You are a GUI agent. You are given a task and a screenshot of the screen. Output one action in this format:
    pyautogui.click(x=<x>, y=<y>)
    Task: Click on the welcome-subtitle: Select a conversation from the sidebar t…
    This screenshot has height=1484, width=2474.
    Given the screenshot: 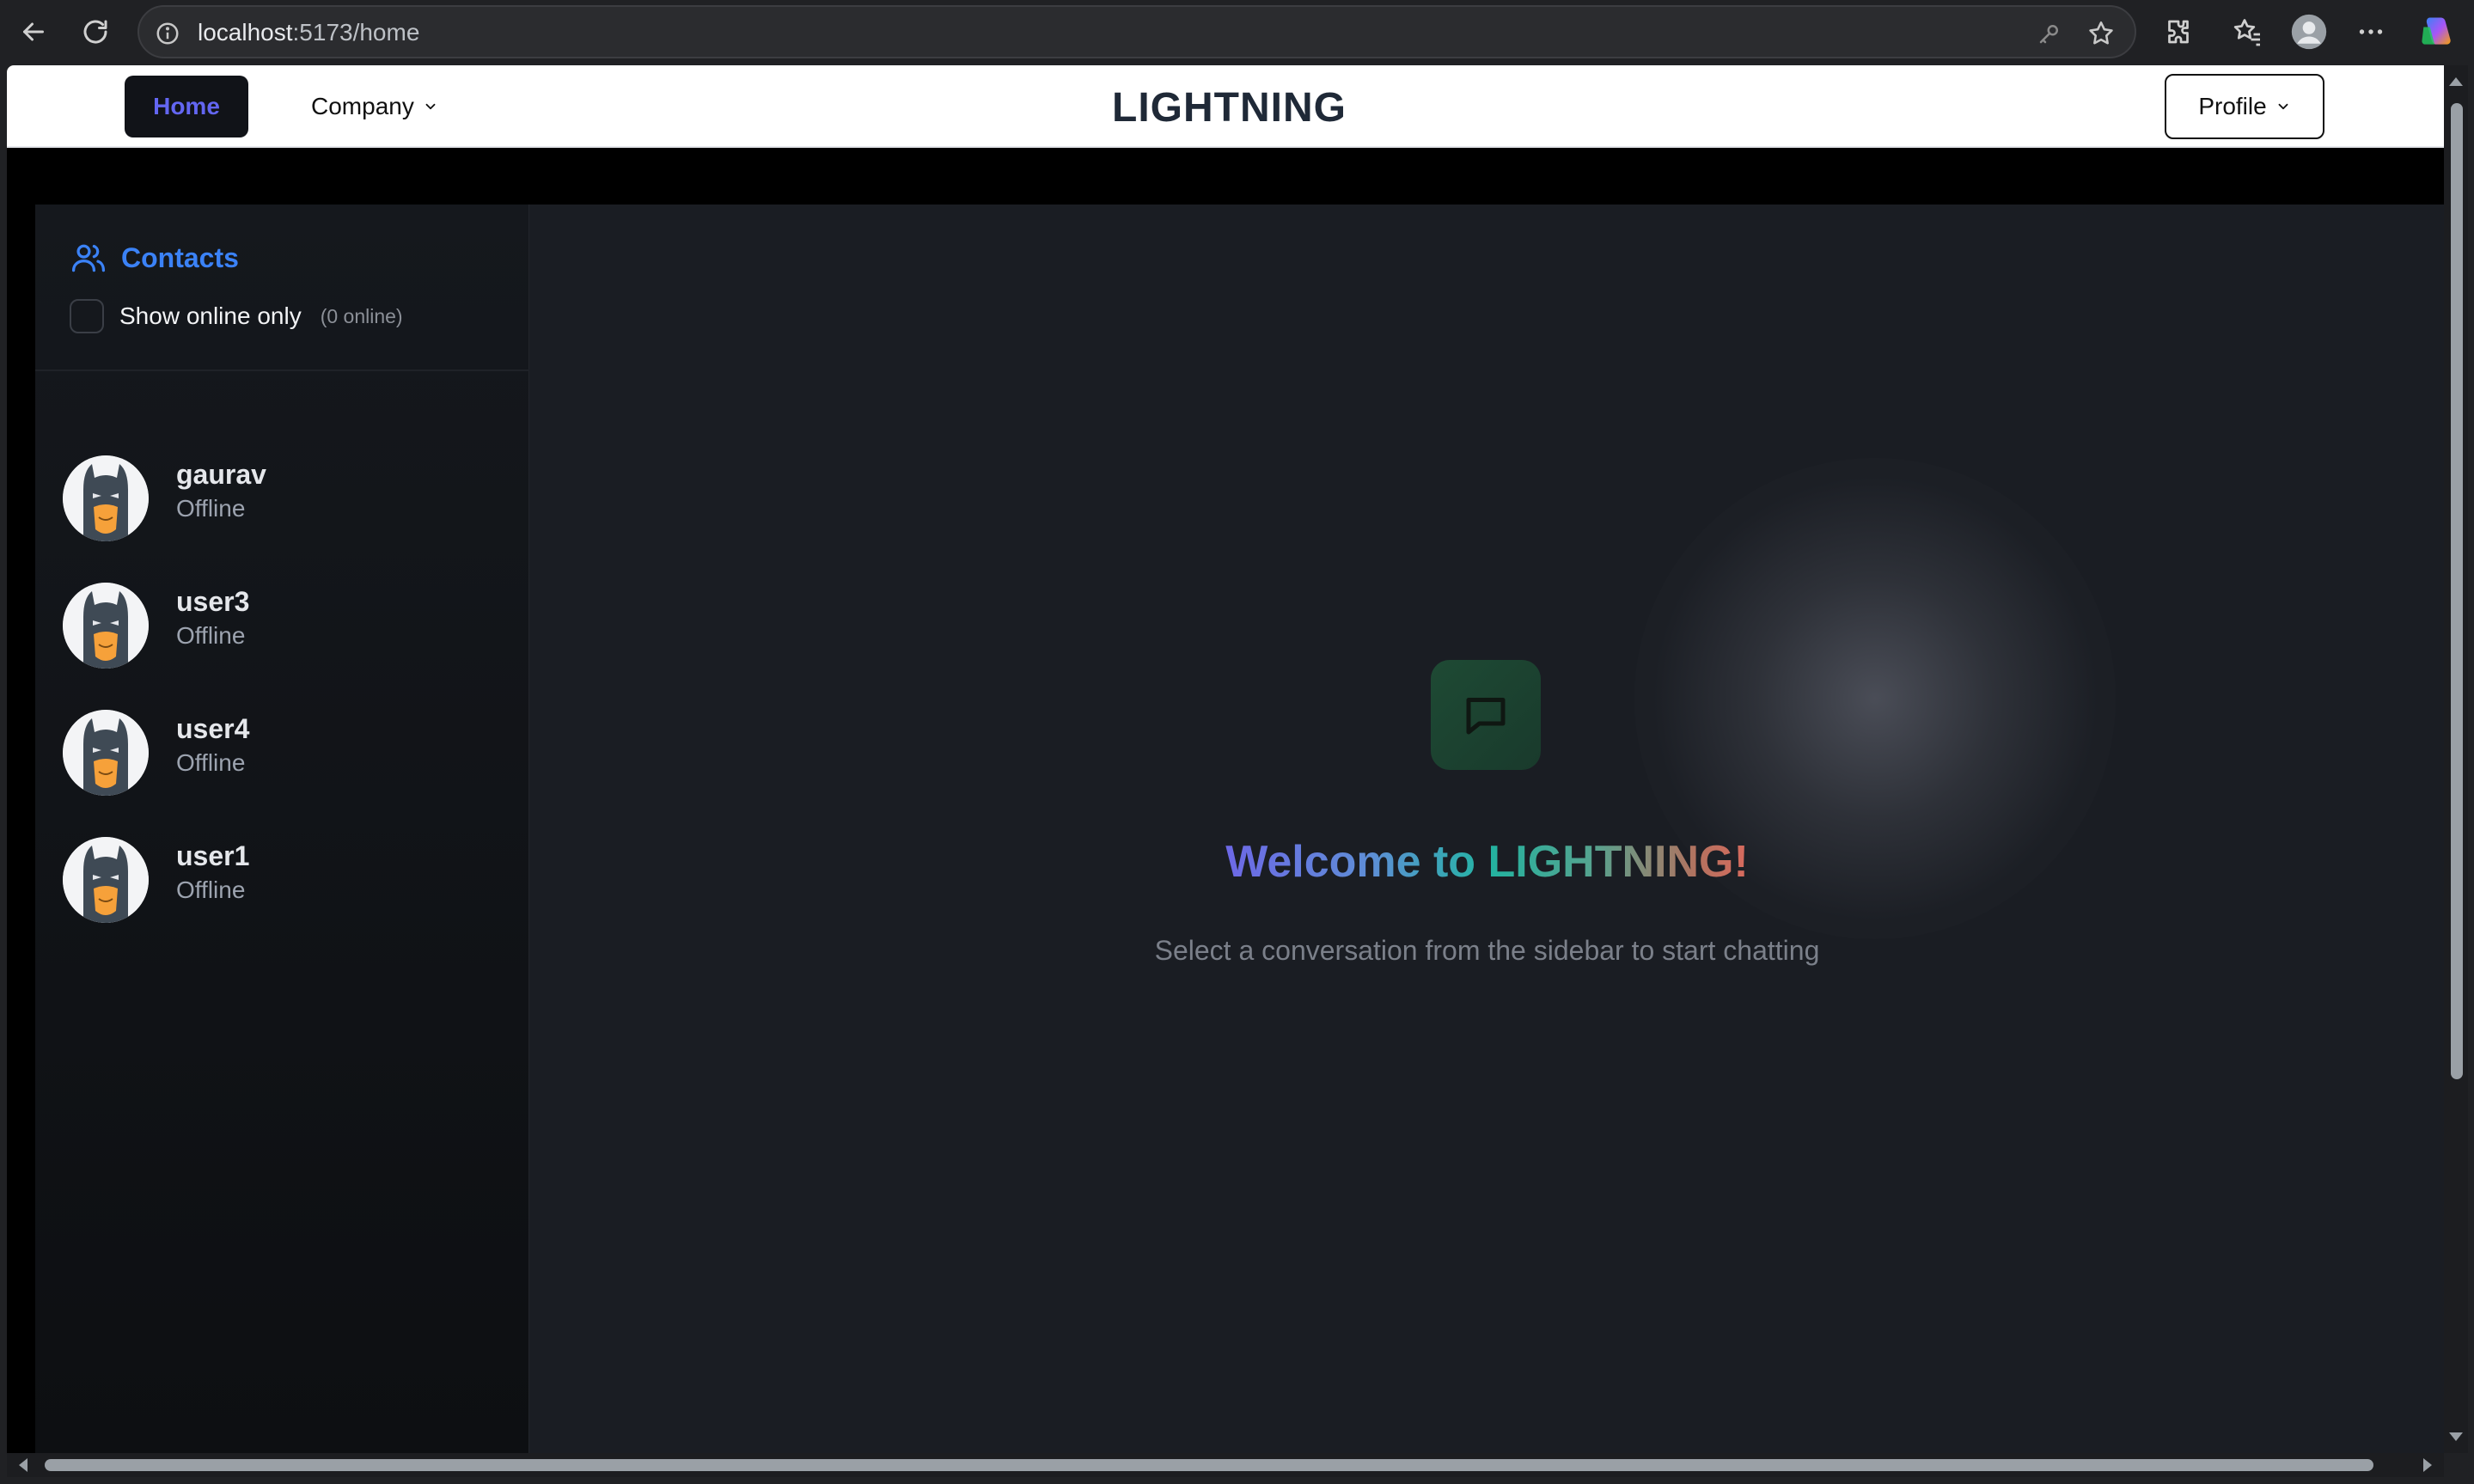 What is the action you would take?
    pyautogui.click(x=1487, y=950)
    